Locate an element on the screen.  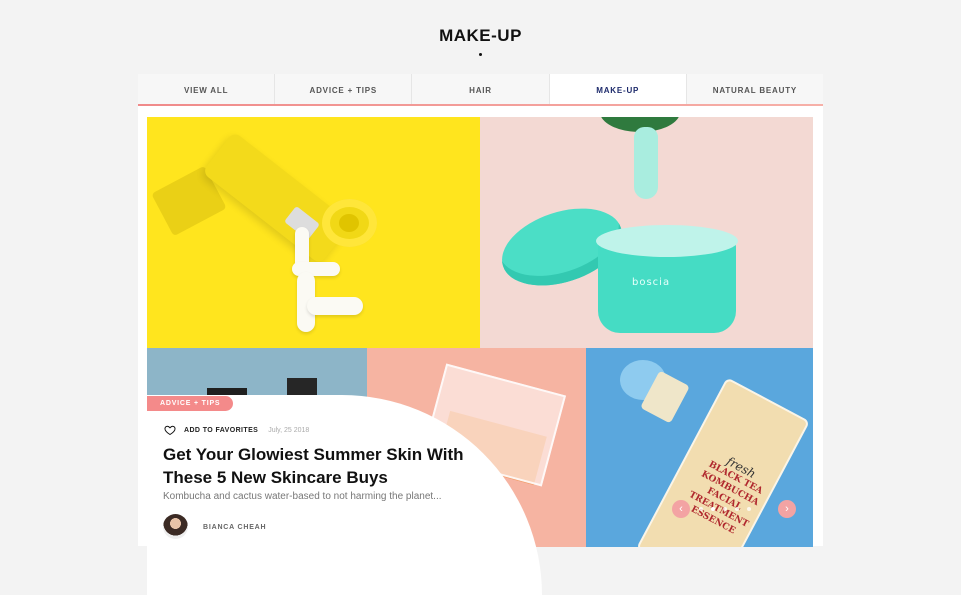
cream-tube is located at coordinates (277, 198).